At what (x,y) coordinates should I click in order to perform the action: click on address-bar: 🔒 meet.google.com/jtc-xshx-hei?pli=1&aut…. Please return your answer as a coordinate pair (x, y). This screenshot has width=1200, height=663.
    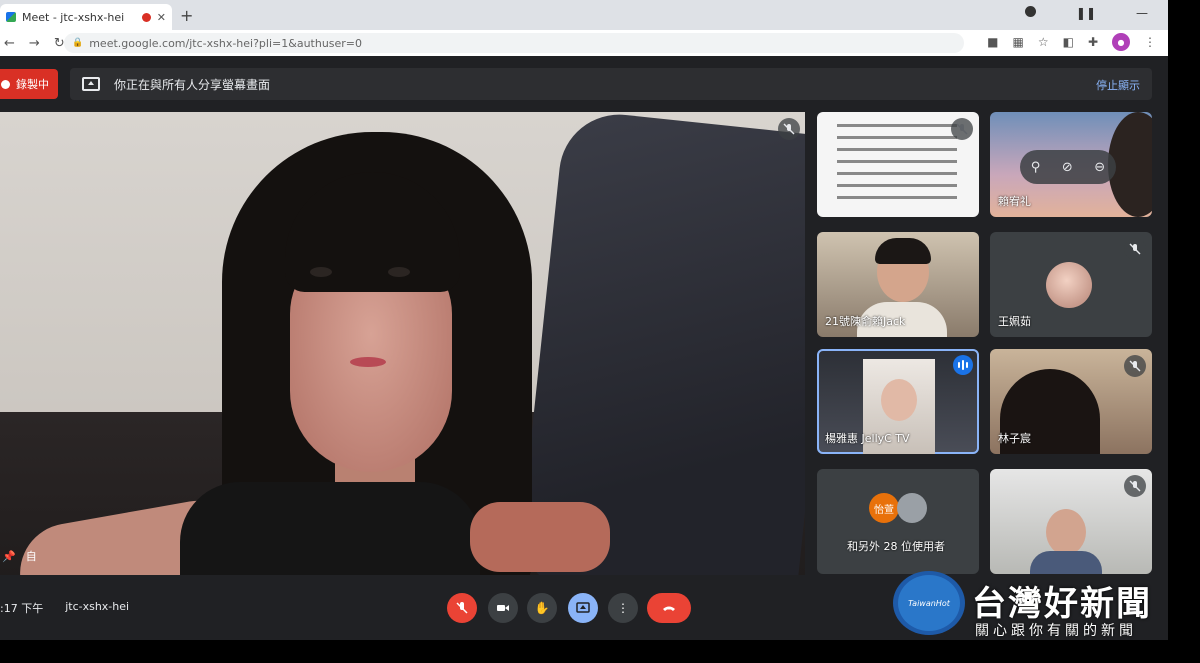
    Looking at the image, I should click on (514, 43).